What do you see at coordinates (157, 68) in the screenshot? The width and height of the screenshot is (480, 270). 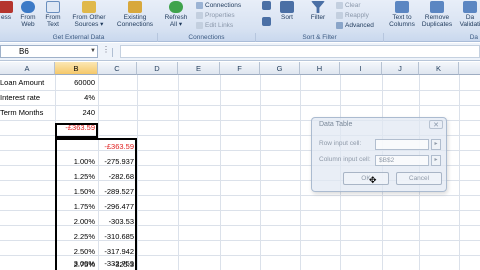 I see `column-header-d: D` at bounding box center [157, 68].